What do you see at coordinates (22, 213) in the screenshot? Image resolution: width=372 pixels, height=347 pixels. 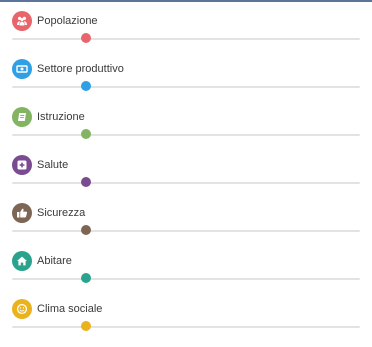 I see `thumbs-up-icon` at bounding box center [22, 213].